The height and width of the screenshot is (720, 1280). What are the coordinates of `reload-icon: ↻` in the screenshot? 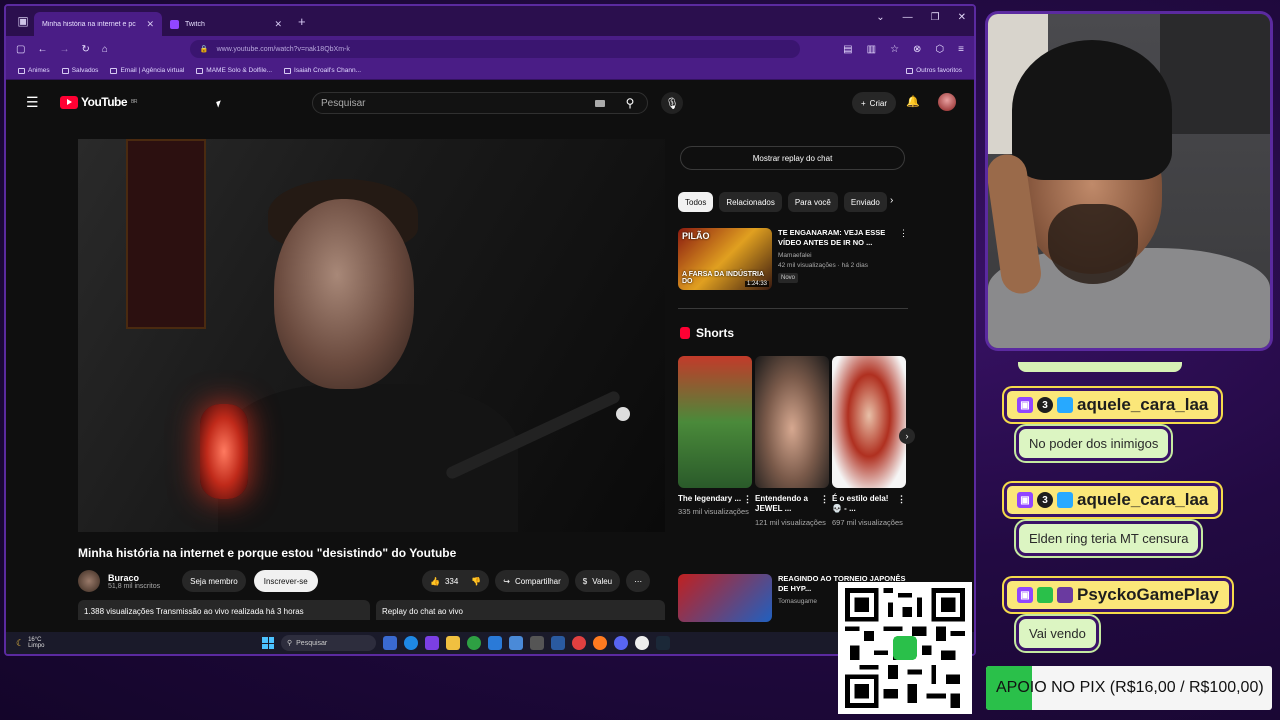 It's located at (85, 49).